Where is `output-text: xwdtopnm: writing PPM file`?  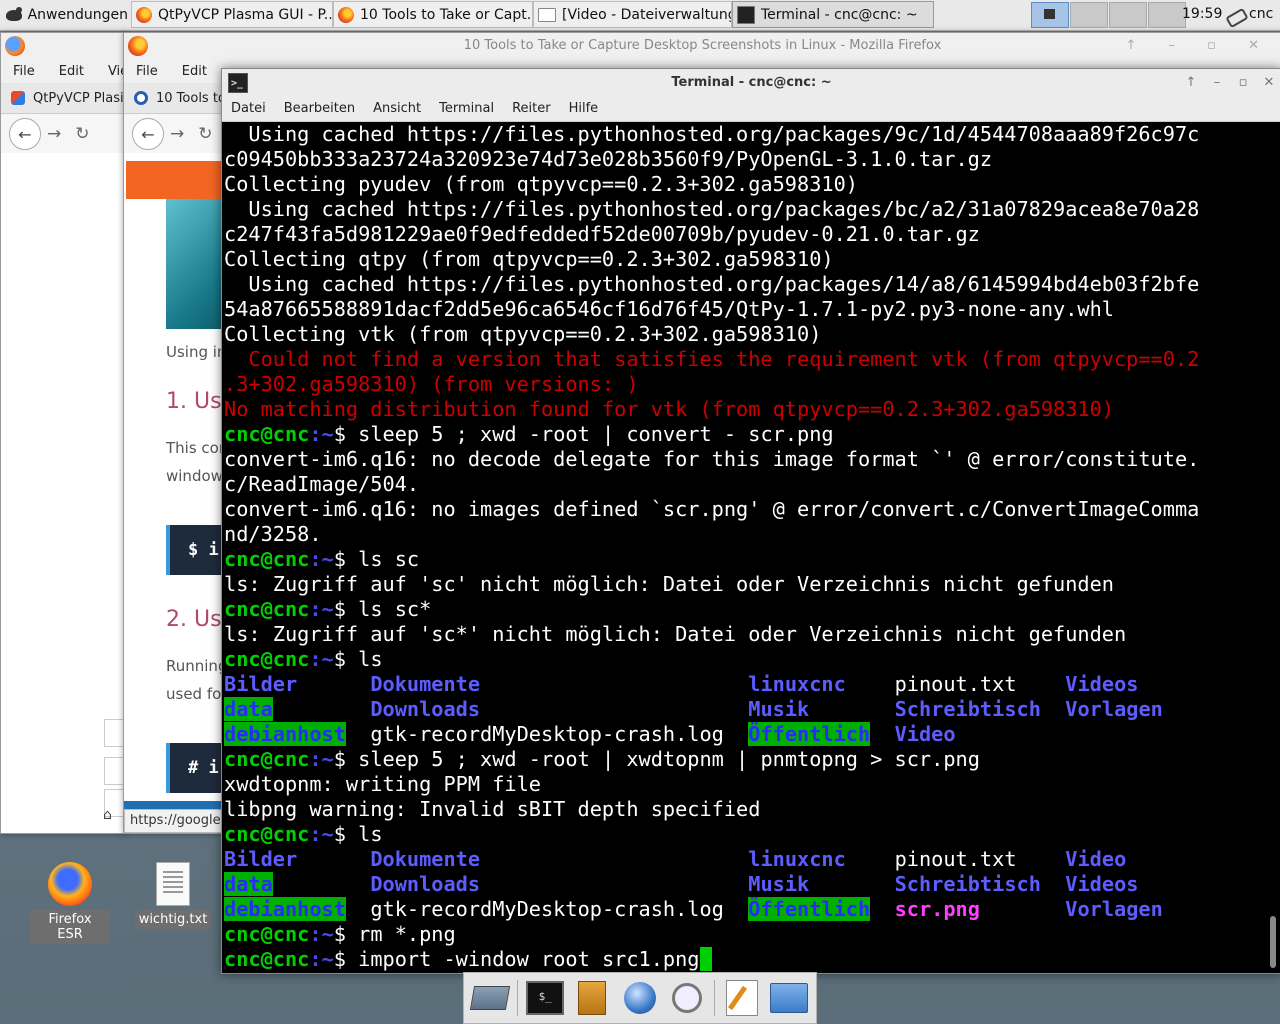
output-text: xwdtopnm: writing PPM file is located at coordinates (382, 784).